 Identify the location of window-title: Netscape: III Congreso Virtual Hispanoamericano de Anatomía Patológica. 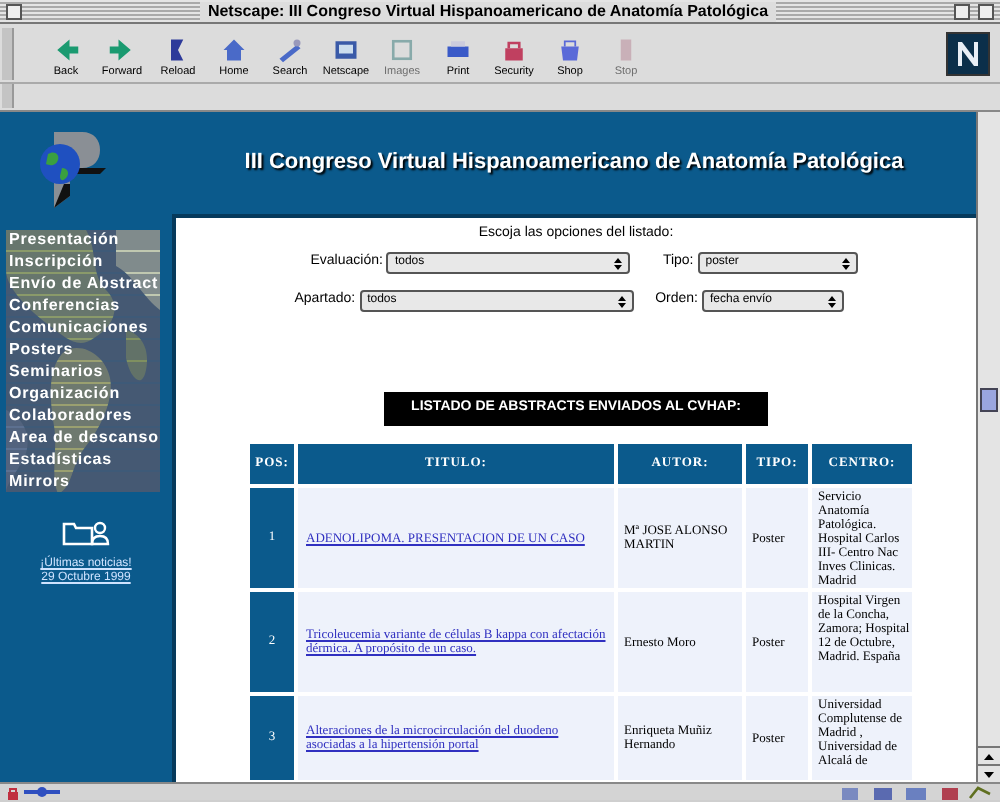
(488, 11).